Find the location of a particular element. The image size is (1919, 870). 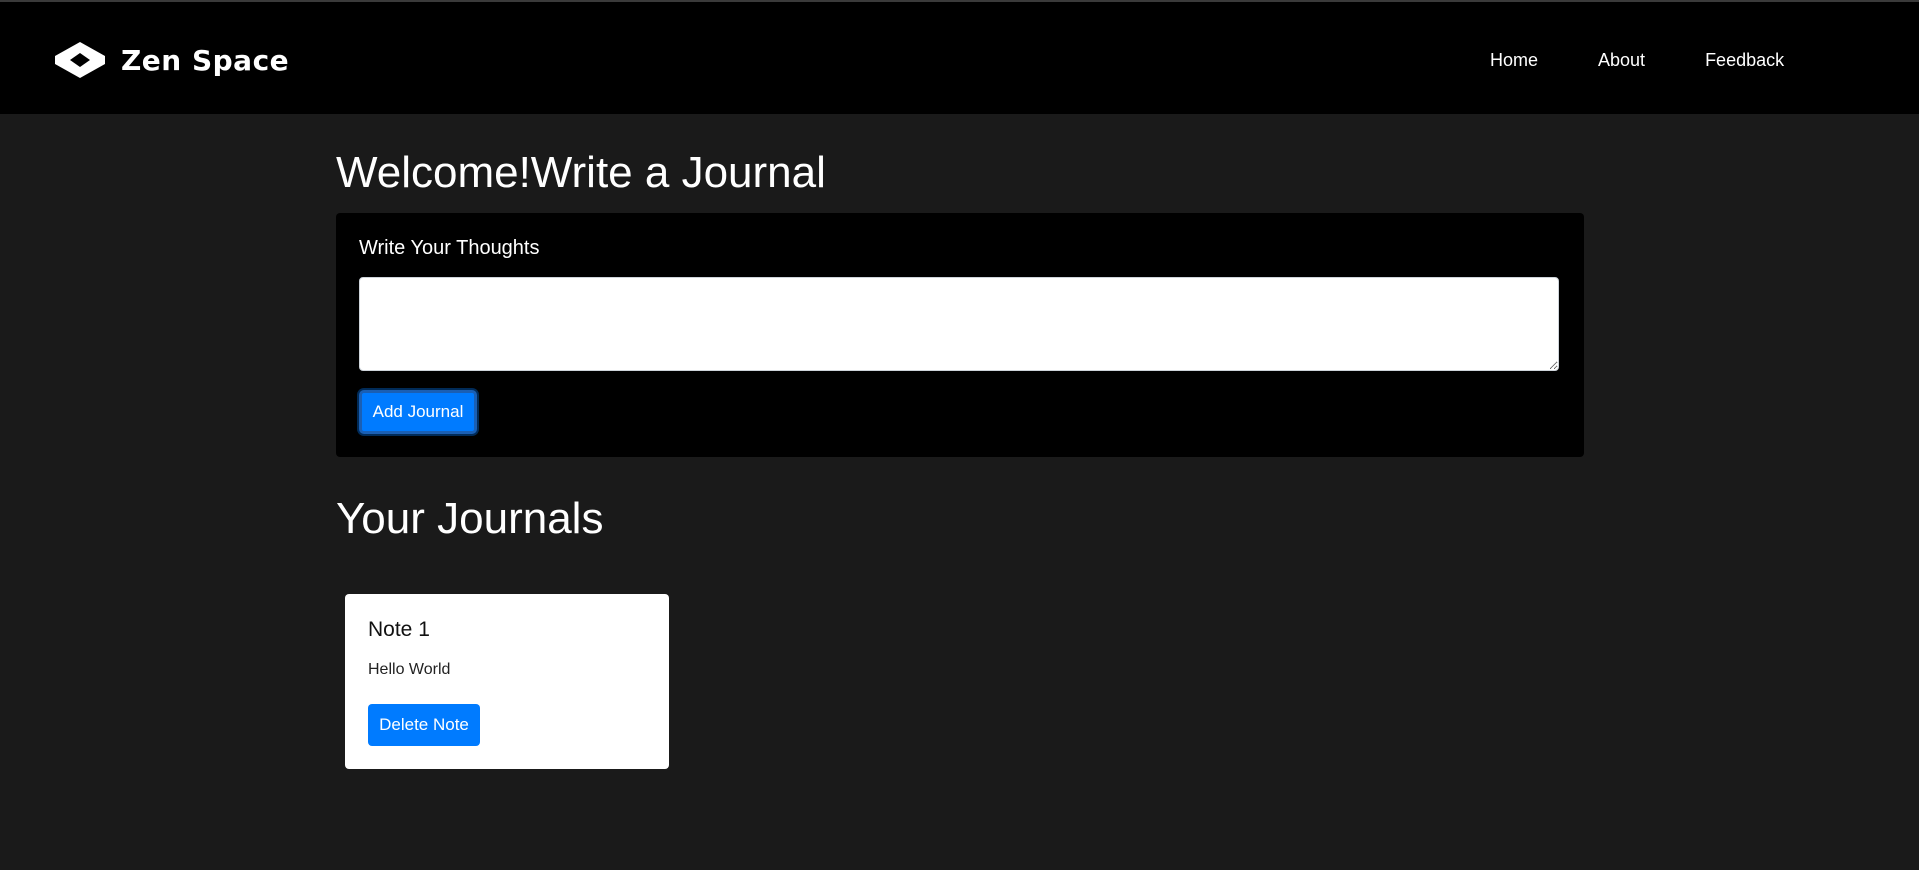

journals-heading: Your Journals is located at coordinates (470, 518).